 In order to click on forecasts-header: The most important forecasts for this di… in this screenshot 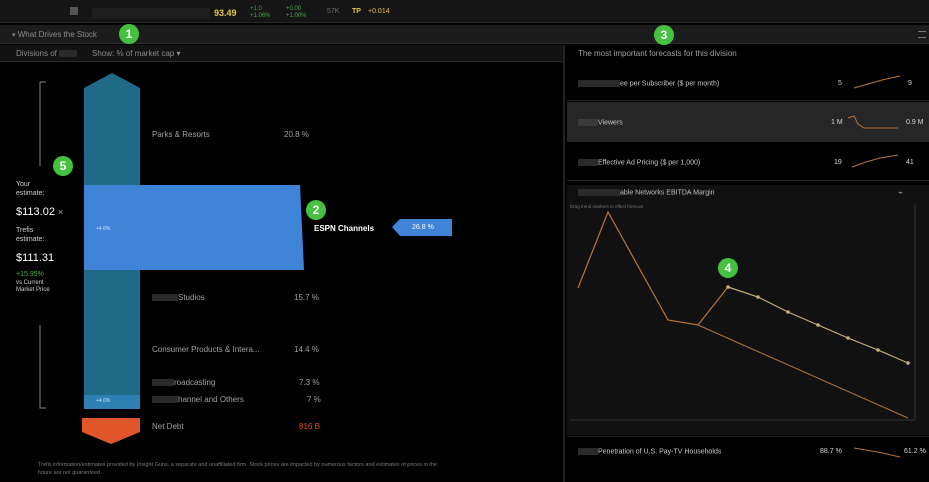, I will do `click(657, 53)`.